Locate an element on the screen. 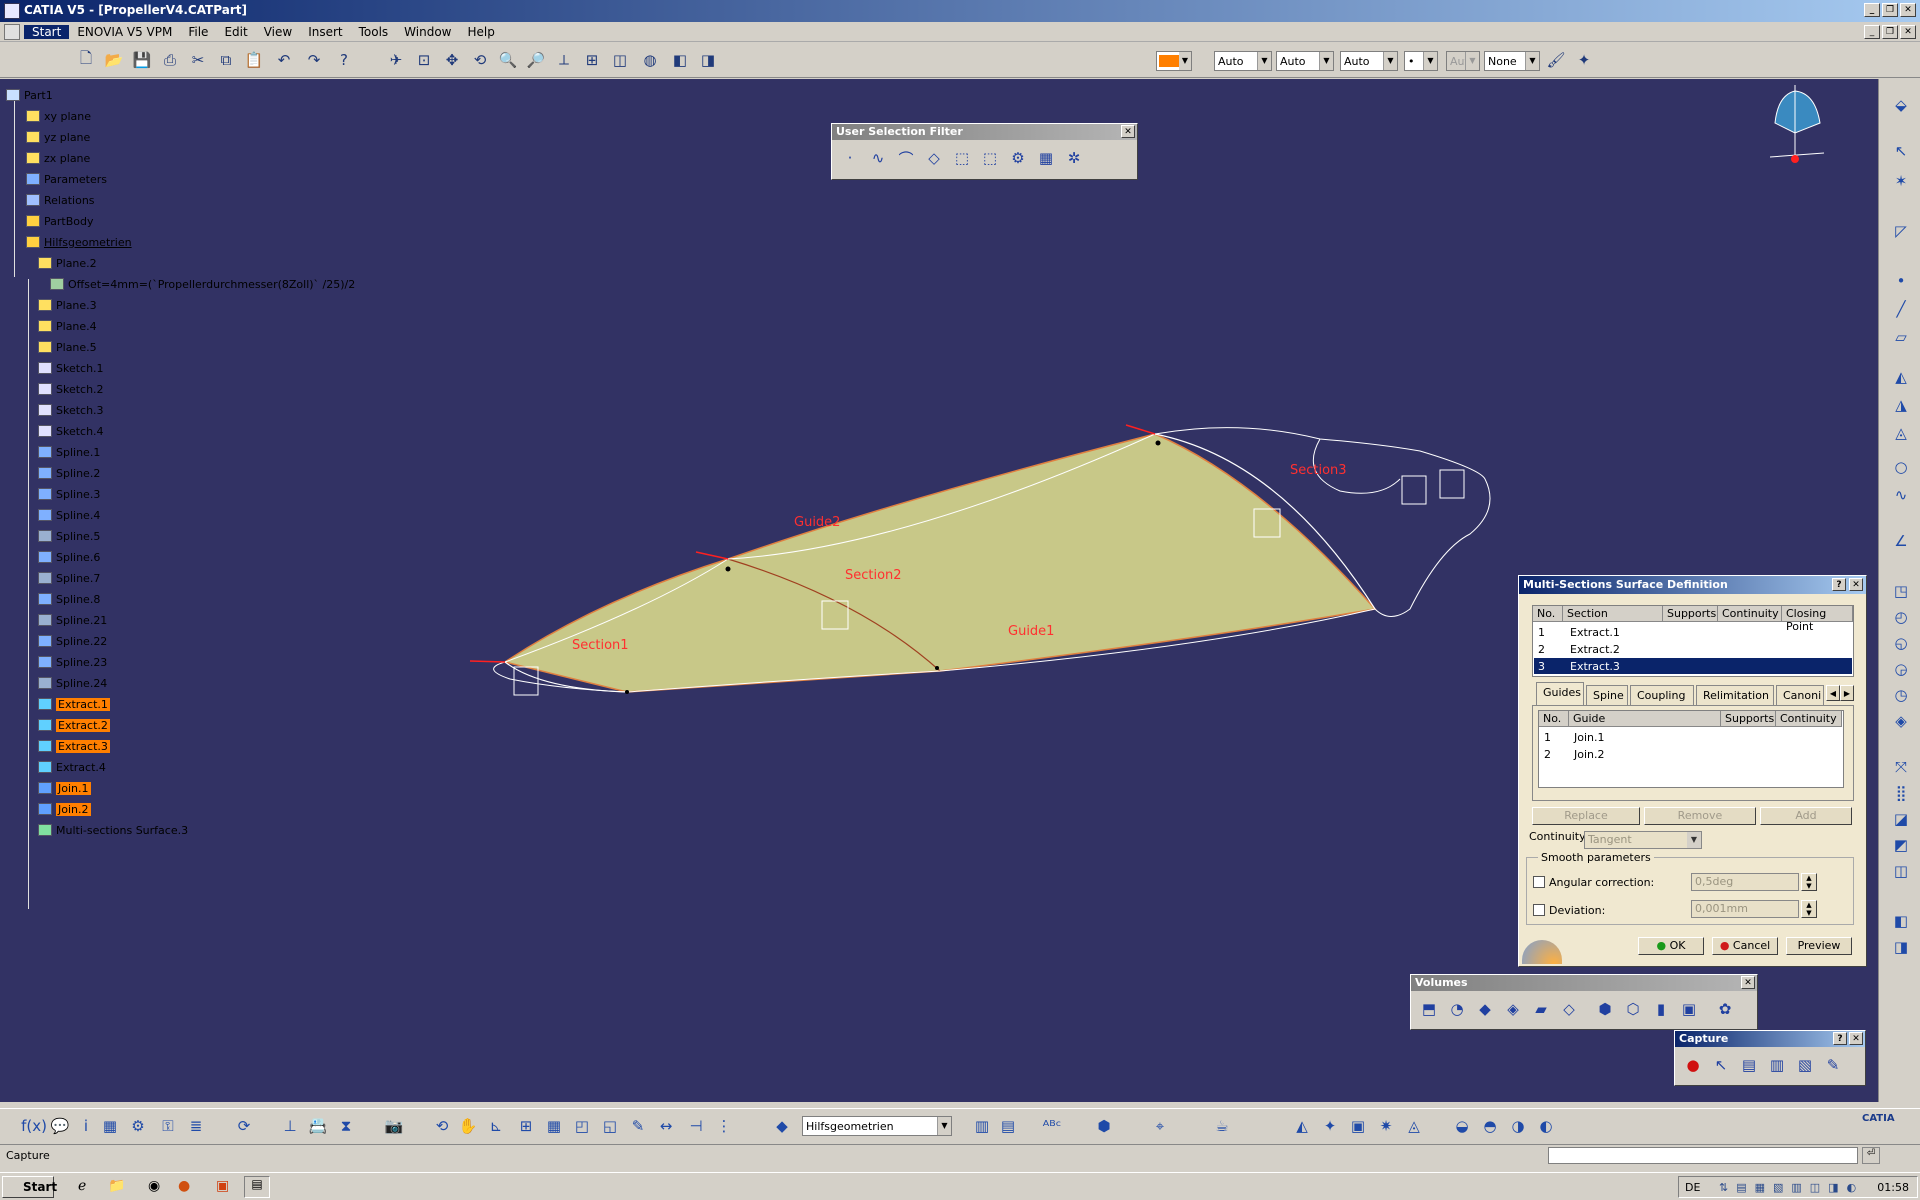  deviation-field: 0,001mm is located at coordinates (1745, 909).